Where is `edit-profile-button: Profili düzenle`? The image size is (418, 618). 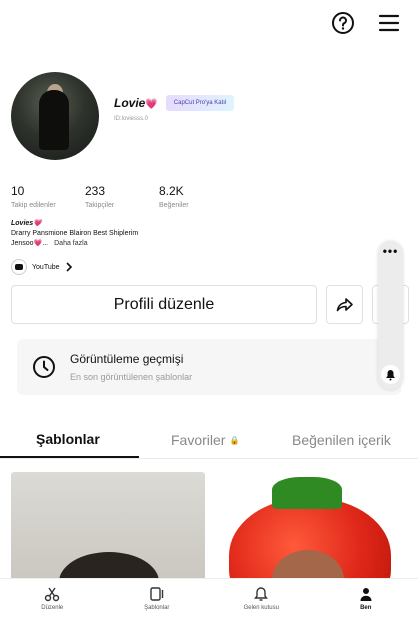 edit-profile-button: Profili düzenle is located at coordinates (164, 304).